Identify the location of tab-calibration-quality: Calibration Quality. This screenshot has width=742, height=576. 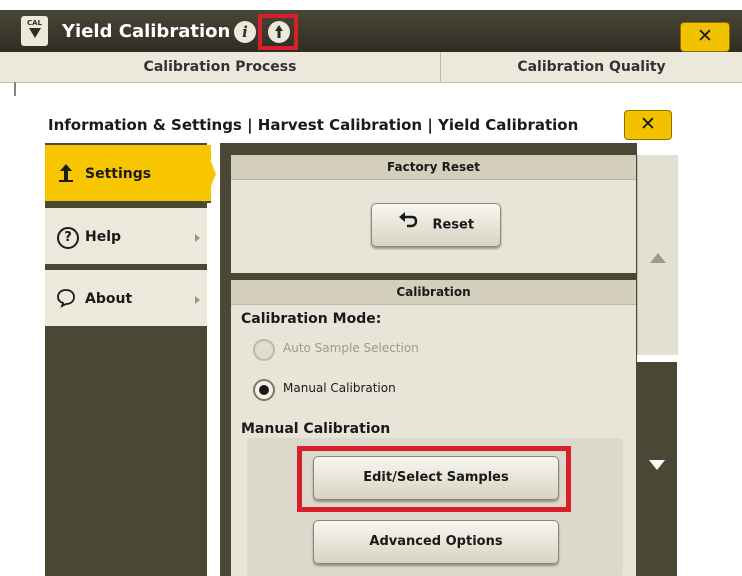
(591, 67).